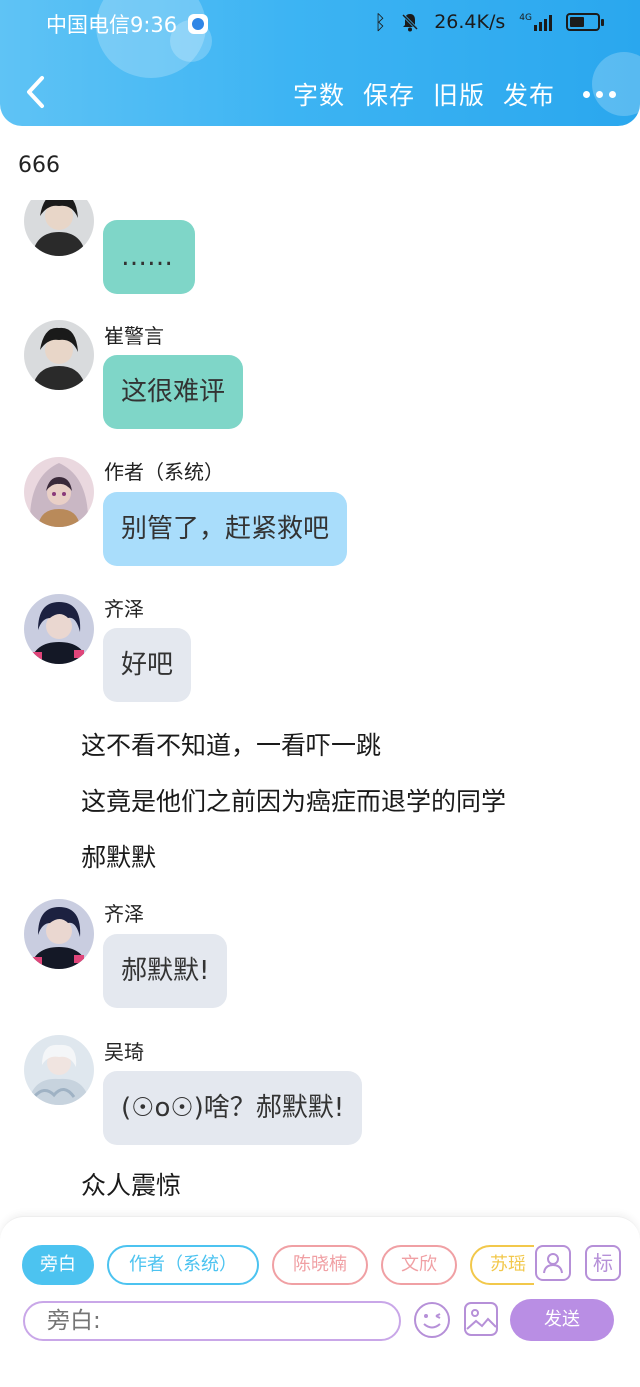  Describe the element at coordinates (231, 745) in the screenshot. I see `narration-text: 这不看不知道，一看吓一跳` at that location.